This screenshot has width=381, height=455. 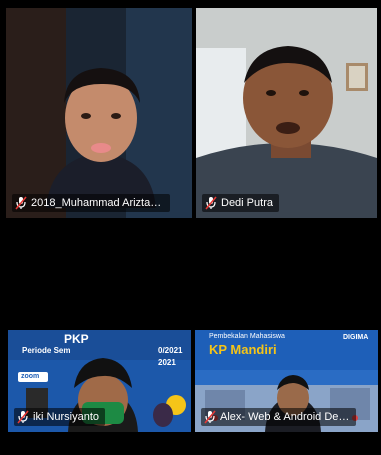 What do you see at coordinates (243, 349) in the screenshot?
I see `poster-title: KP Mandiri` at bounding box center [243, 349].